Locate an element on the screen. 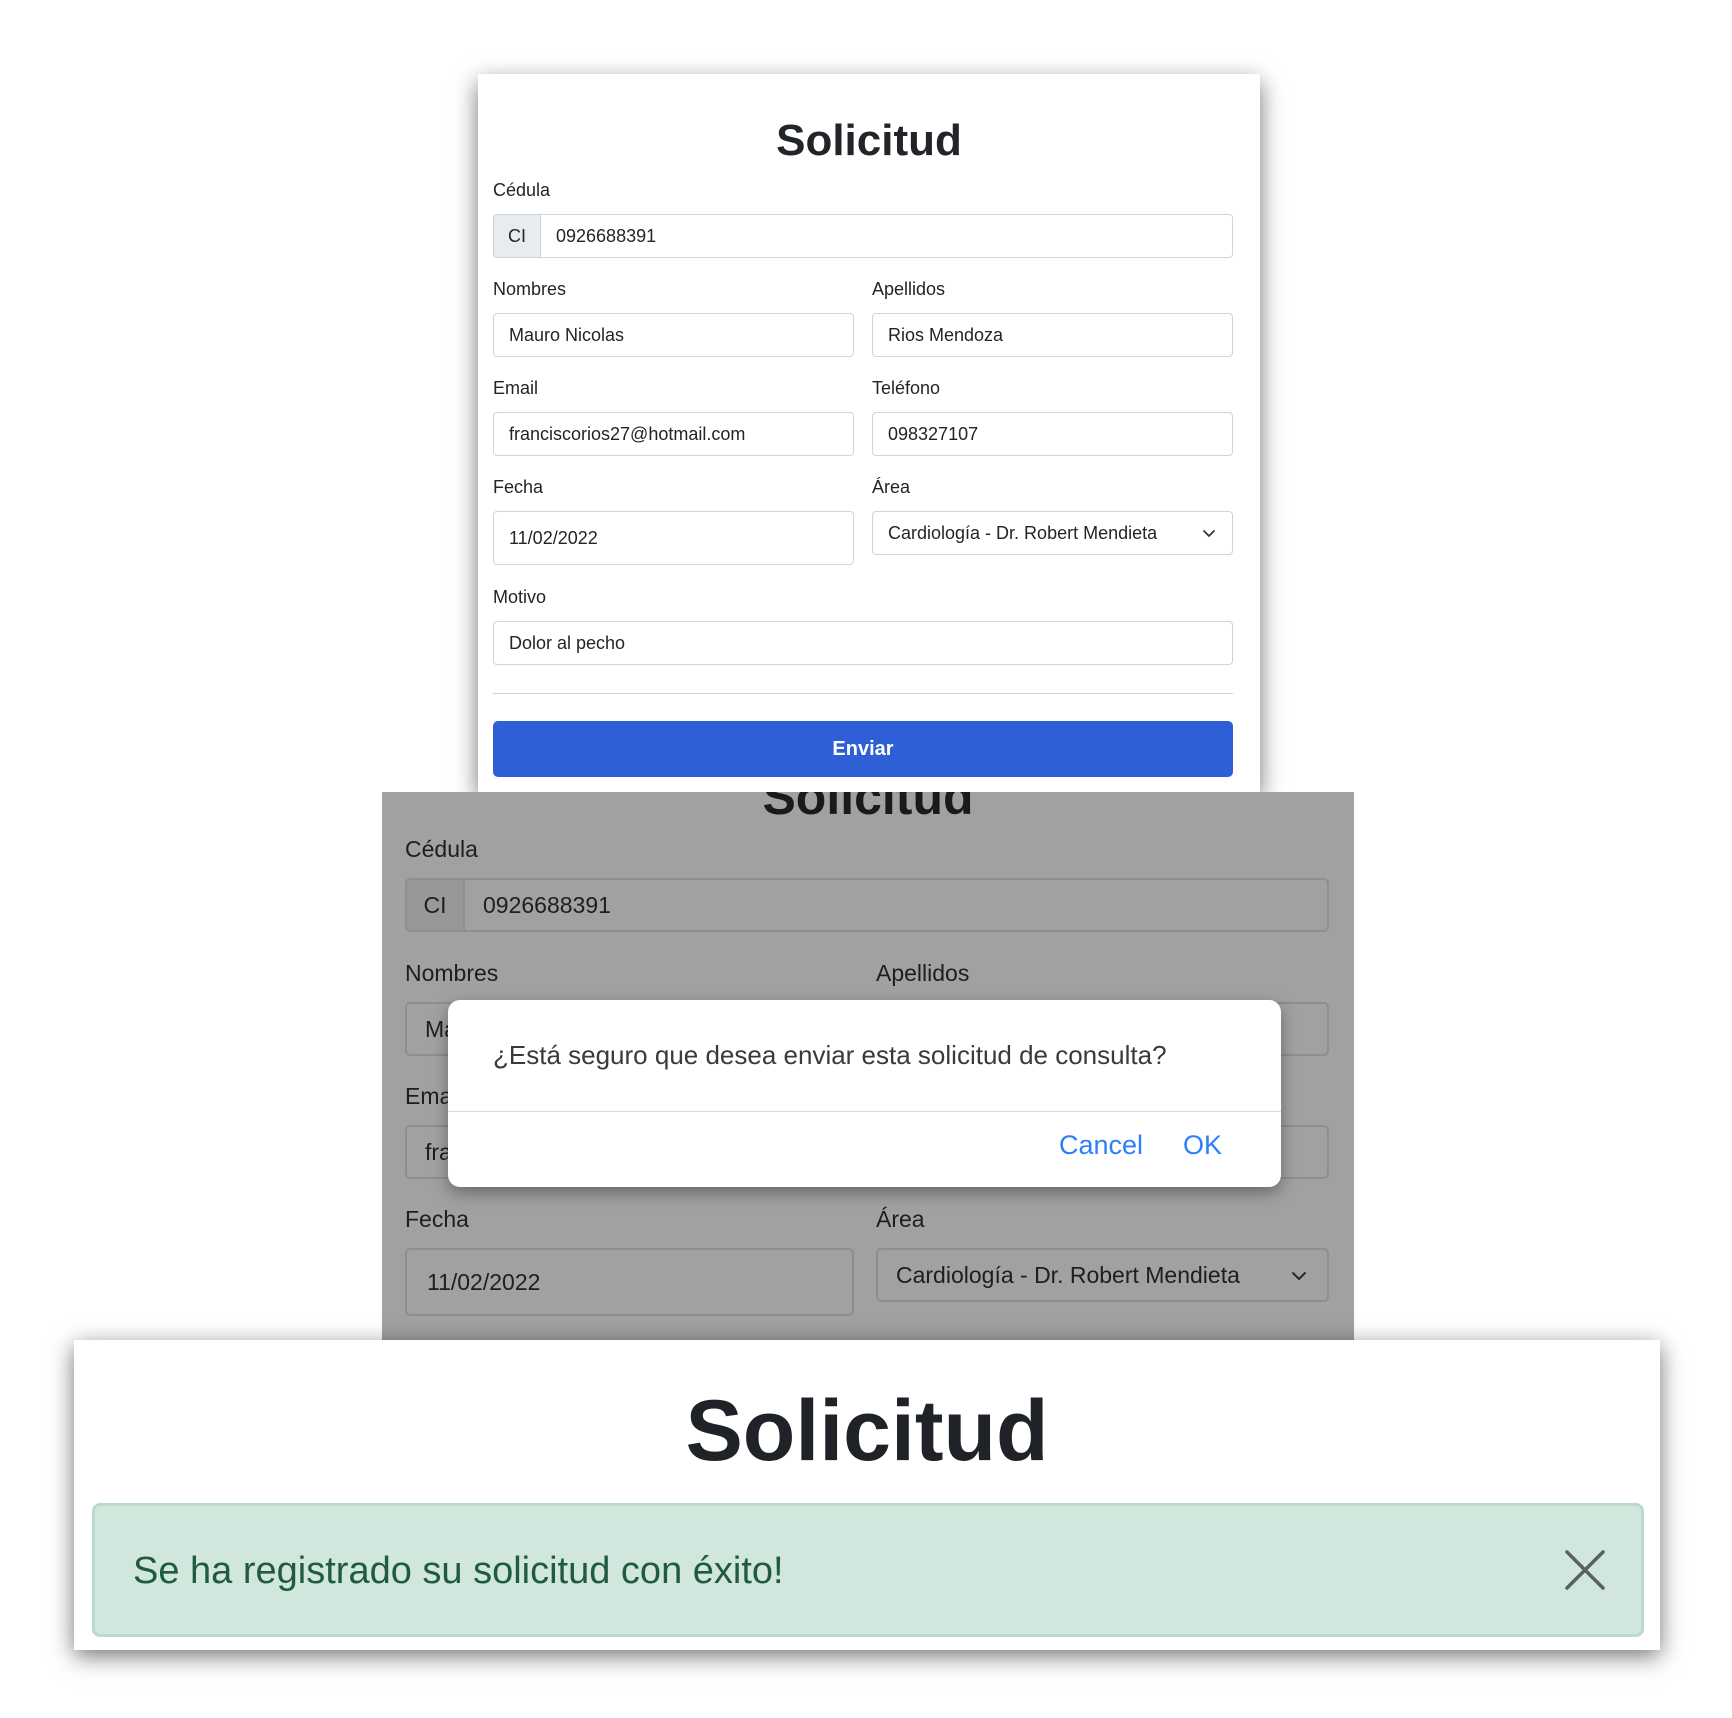  motivo-input: Dolor al pecho is located at coordinates (863, 643).